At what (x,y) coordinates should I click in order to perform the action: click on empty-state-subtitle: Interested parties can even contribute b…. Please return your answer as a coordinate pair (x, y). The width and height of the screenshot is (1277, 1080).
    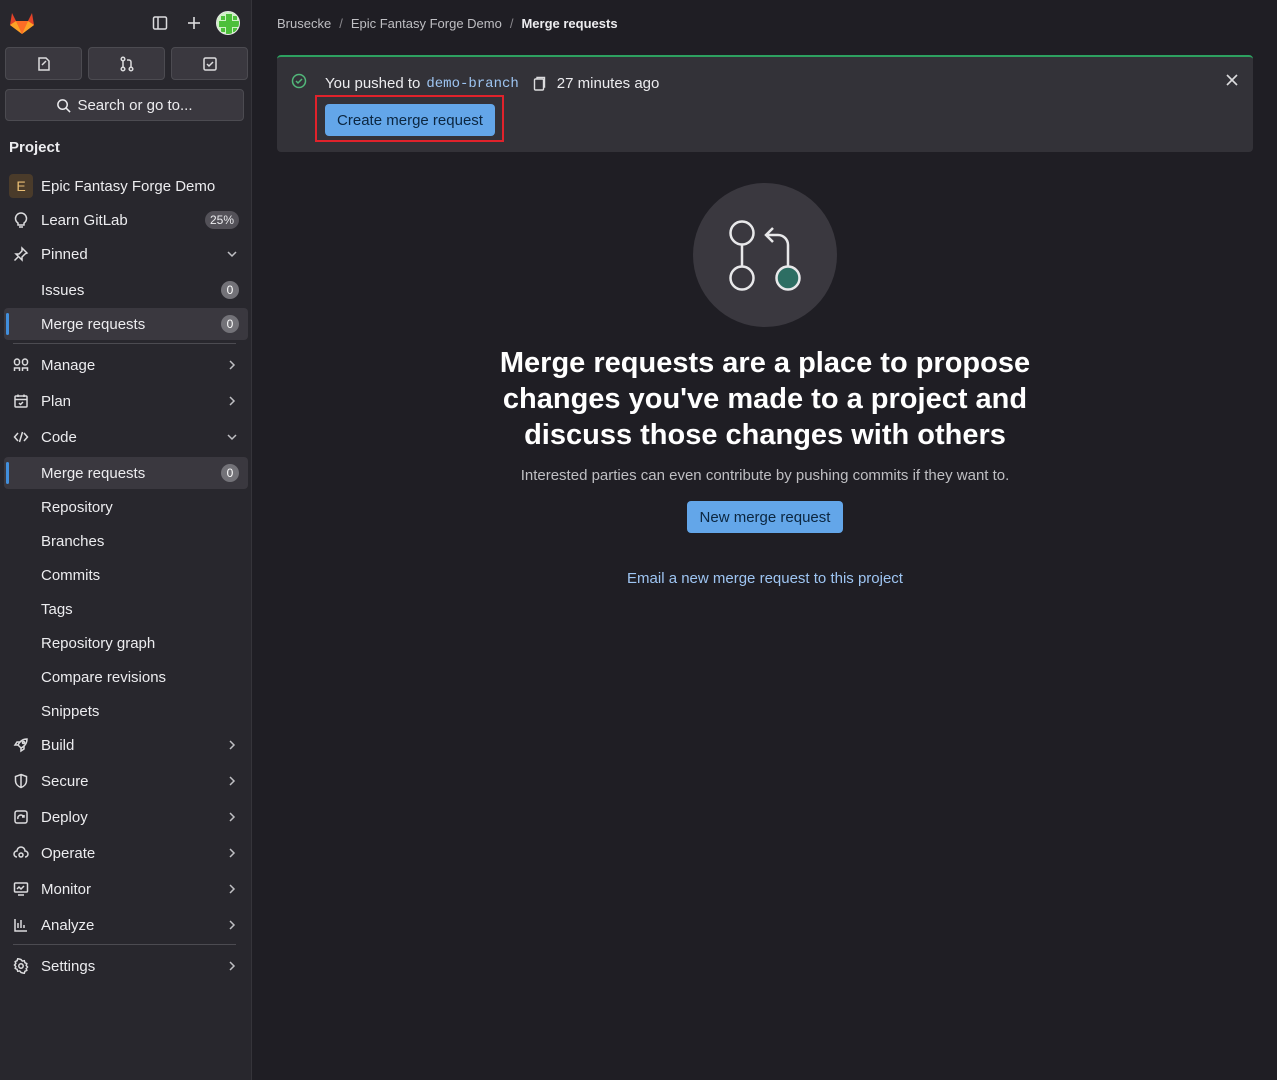
    Looking at the image, I should click on (765, 475).